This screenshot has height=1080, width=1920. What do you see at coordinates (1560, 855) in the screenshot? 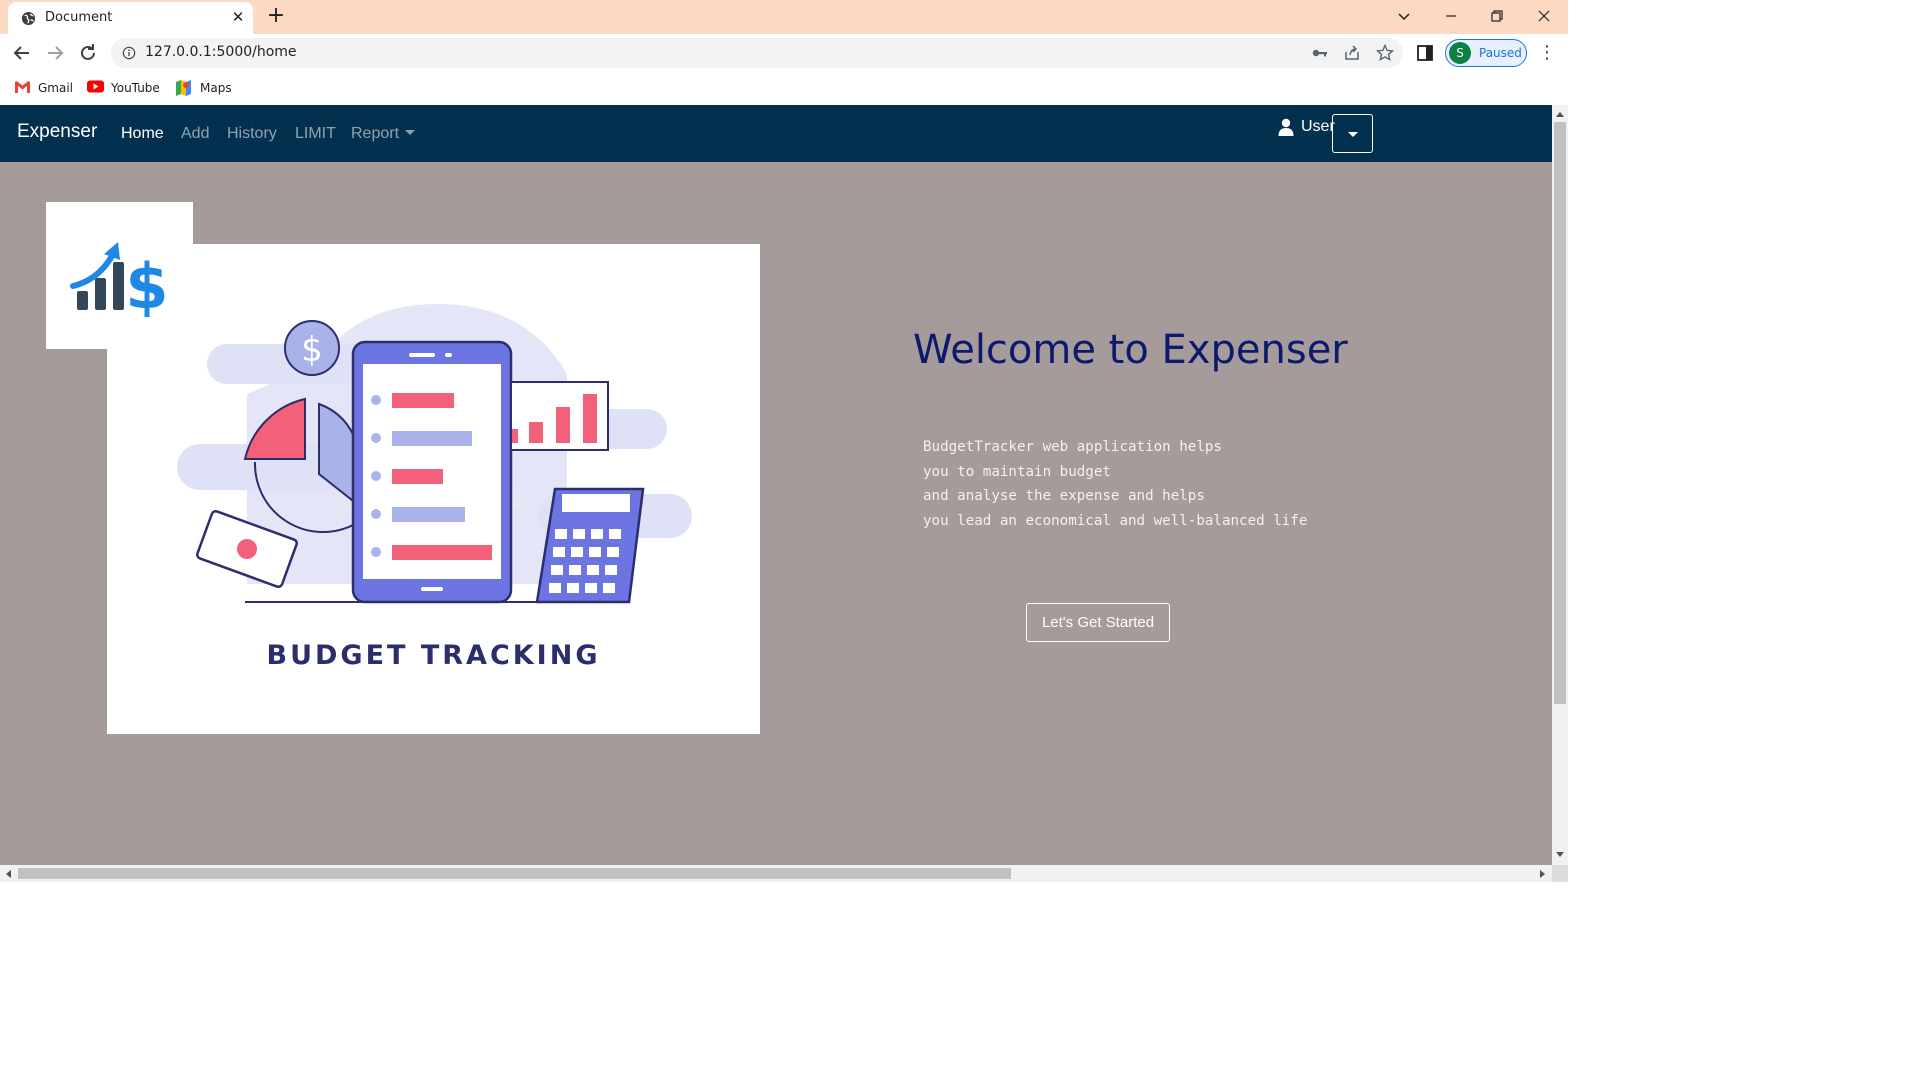
I see `scroll-down-icon` at bounding box center [1560, 855].